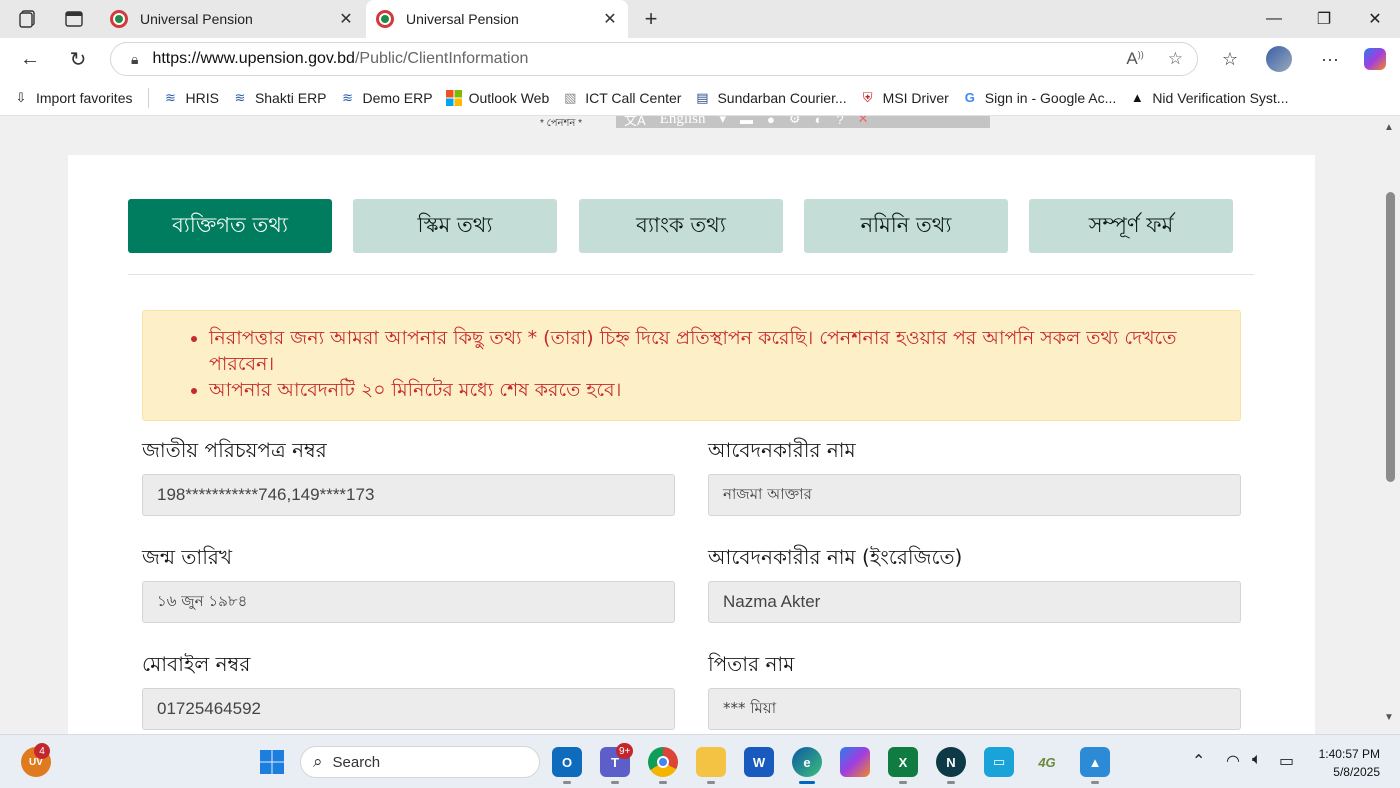  I want to click on wifi-icon: ◠, so click(1233, 761).